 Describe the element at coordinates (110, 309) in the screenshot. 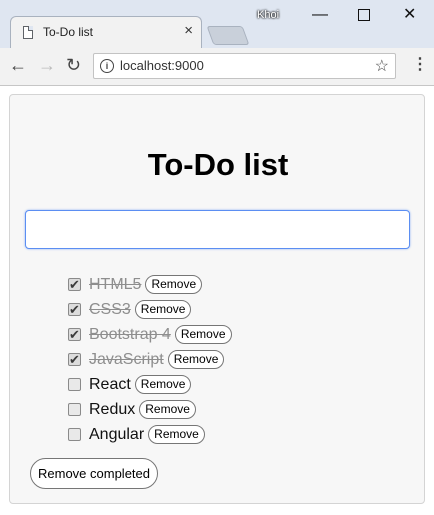

I see `todo-label: CSS3` at that location.